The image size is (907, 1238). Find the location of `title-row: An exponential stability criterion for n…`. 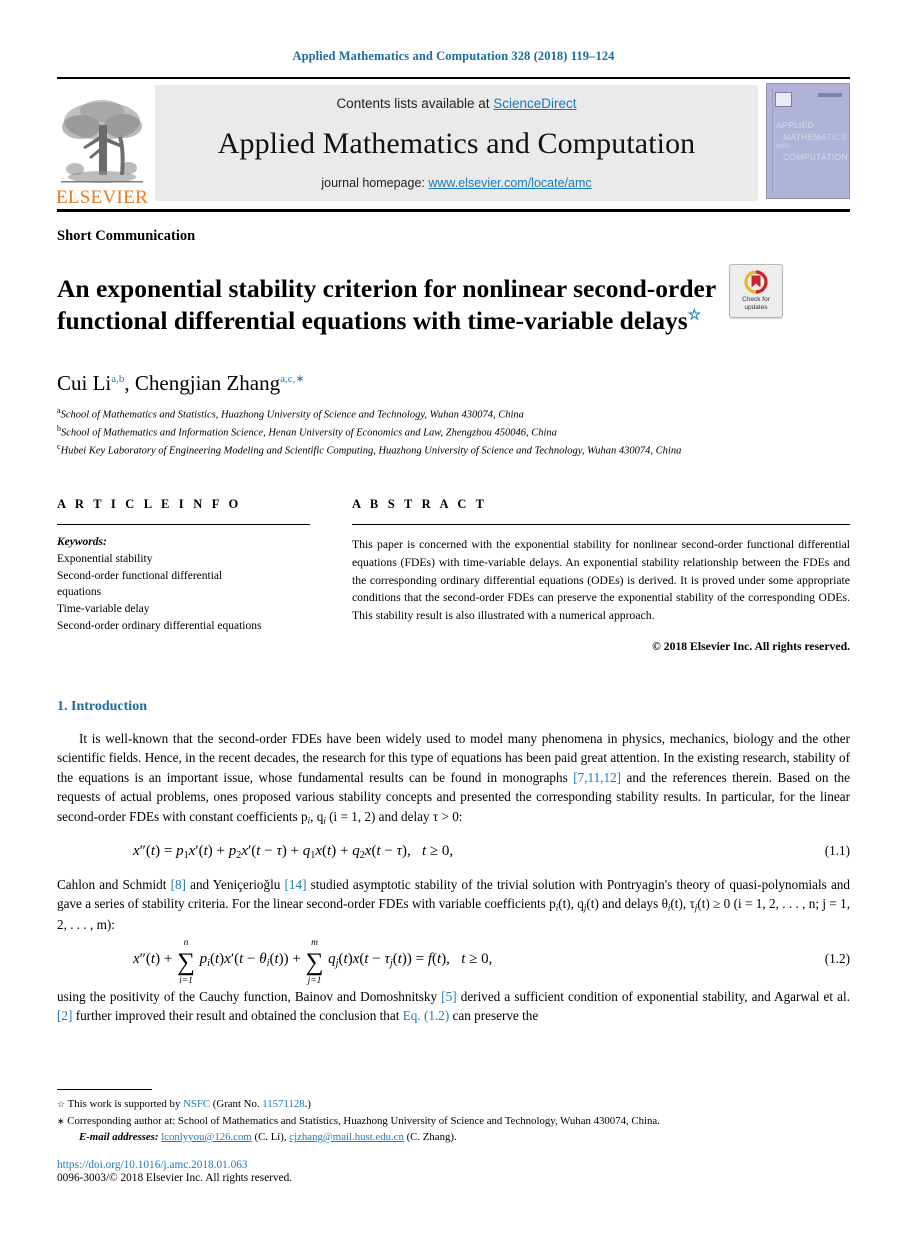

title-row: An exponential stability criterion for n… is located at coordinates (453, 305).